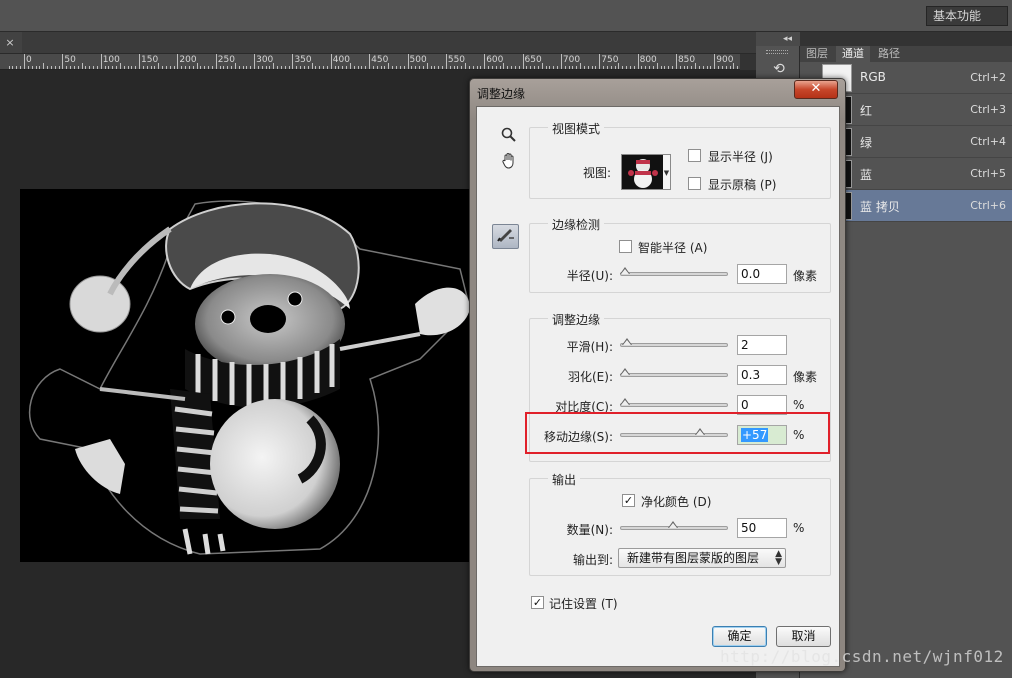  Describe the element at coordinates (680, 159) in the screenshot. I see `view-mode-group: 视图模式 视图: ▼ 显示半径 (J) 显示原稿 (P)` at that location.